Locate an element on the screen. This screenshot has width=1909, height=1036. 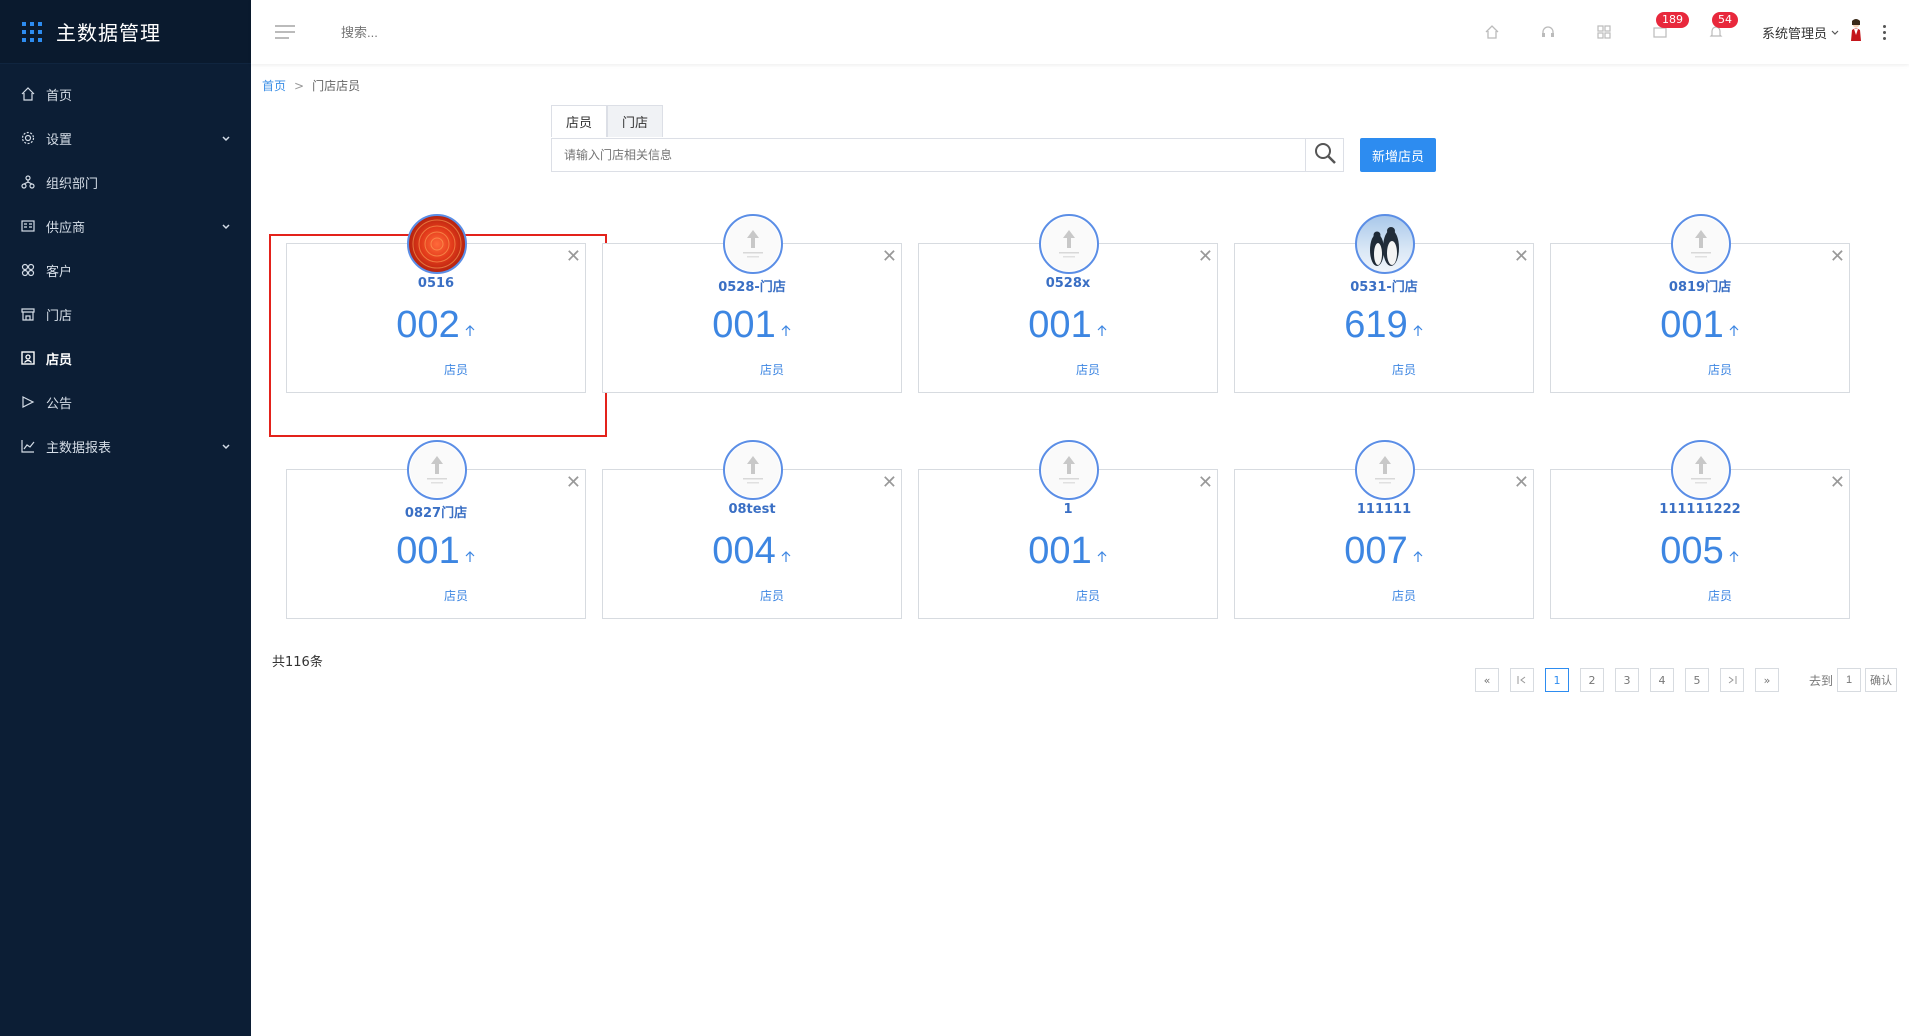
gear-icon is located at coordinates (28, 138).